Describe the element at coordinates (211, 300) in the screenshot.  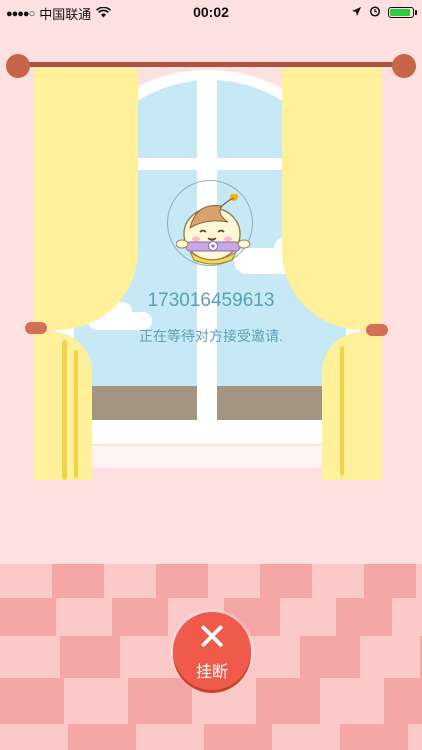
I see `caller-phone-number: 173016459613` at that location.